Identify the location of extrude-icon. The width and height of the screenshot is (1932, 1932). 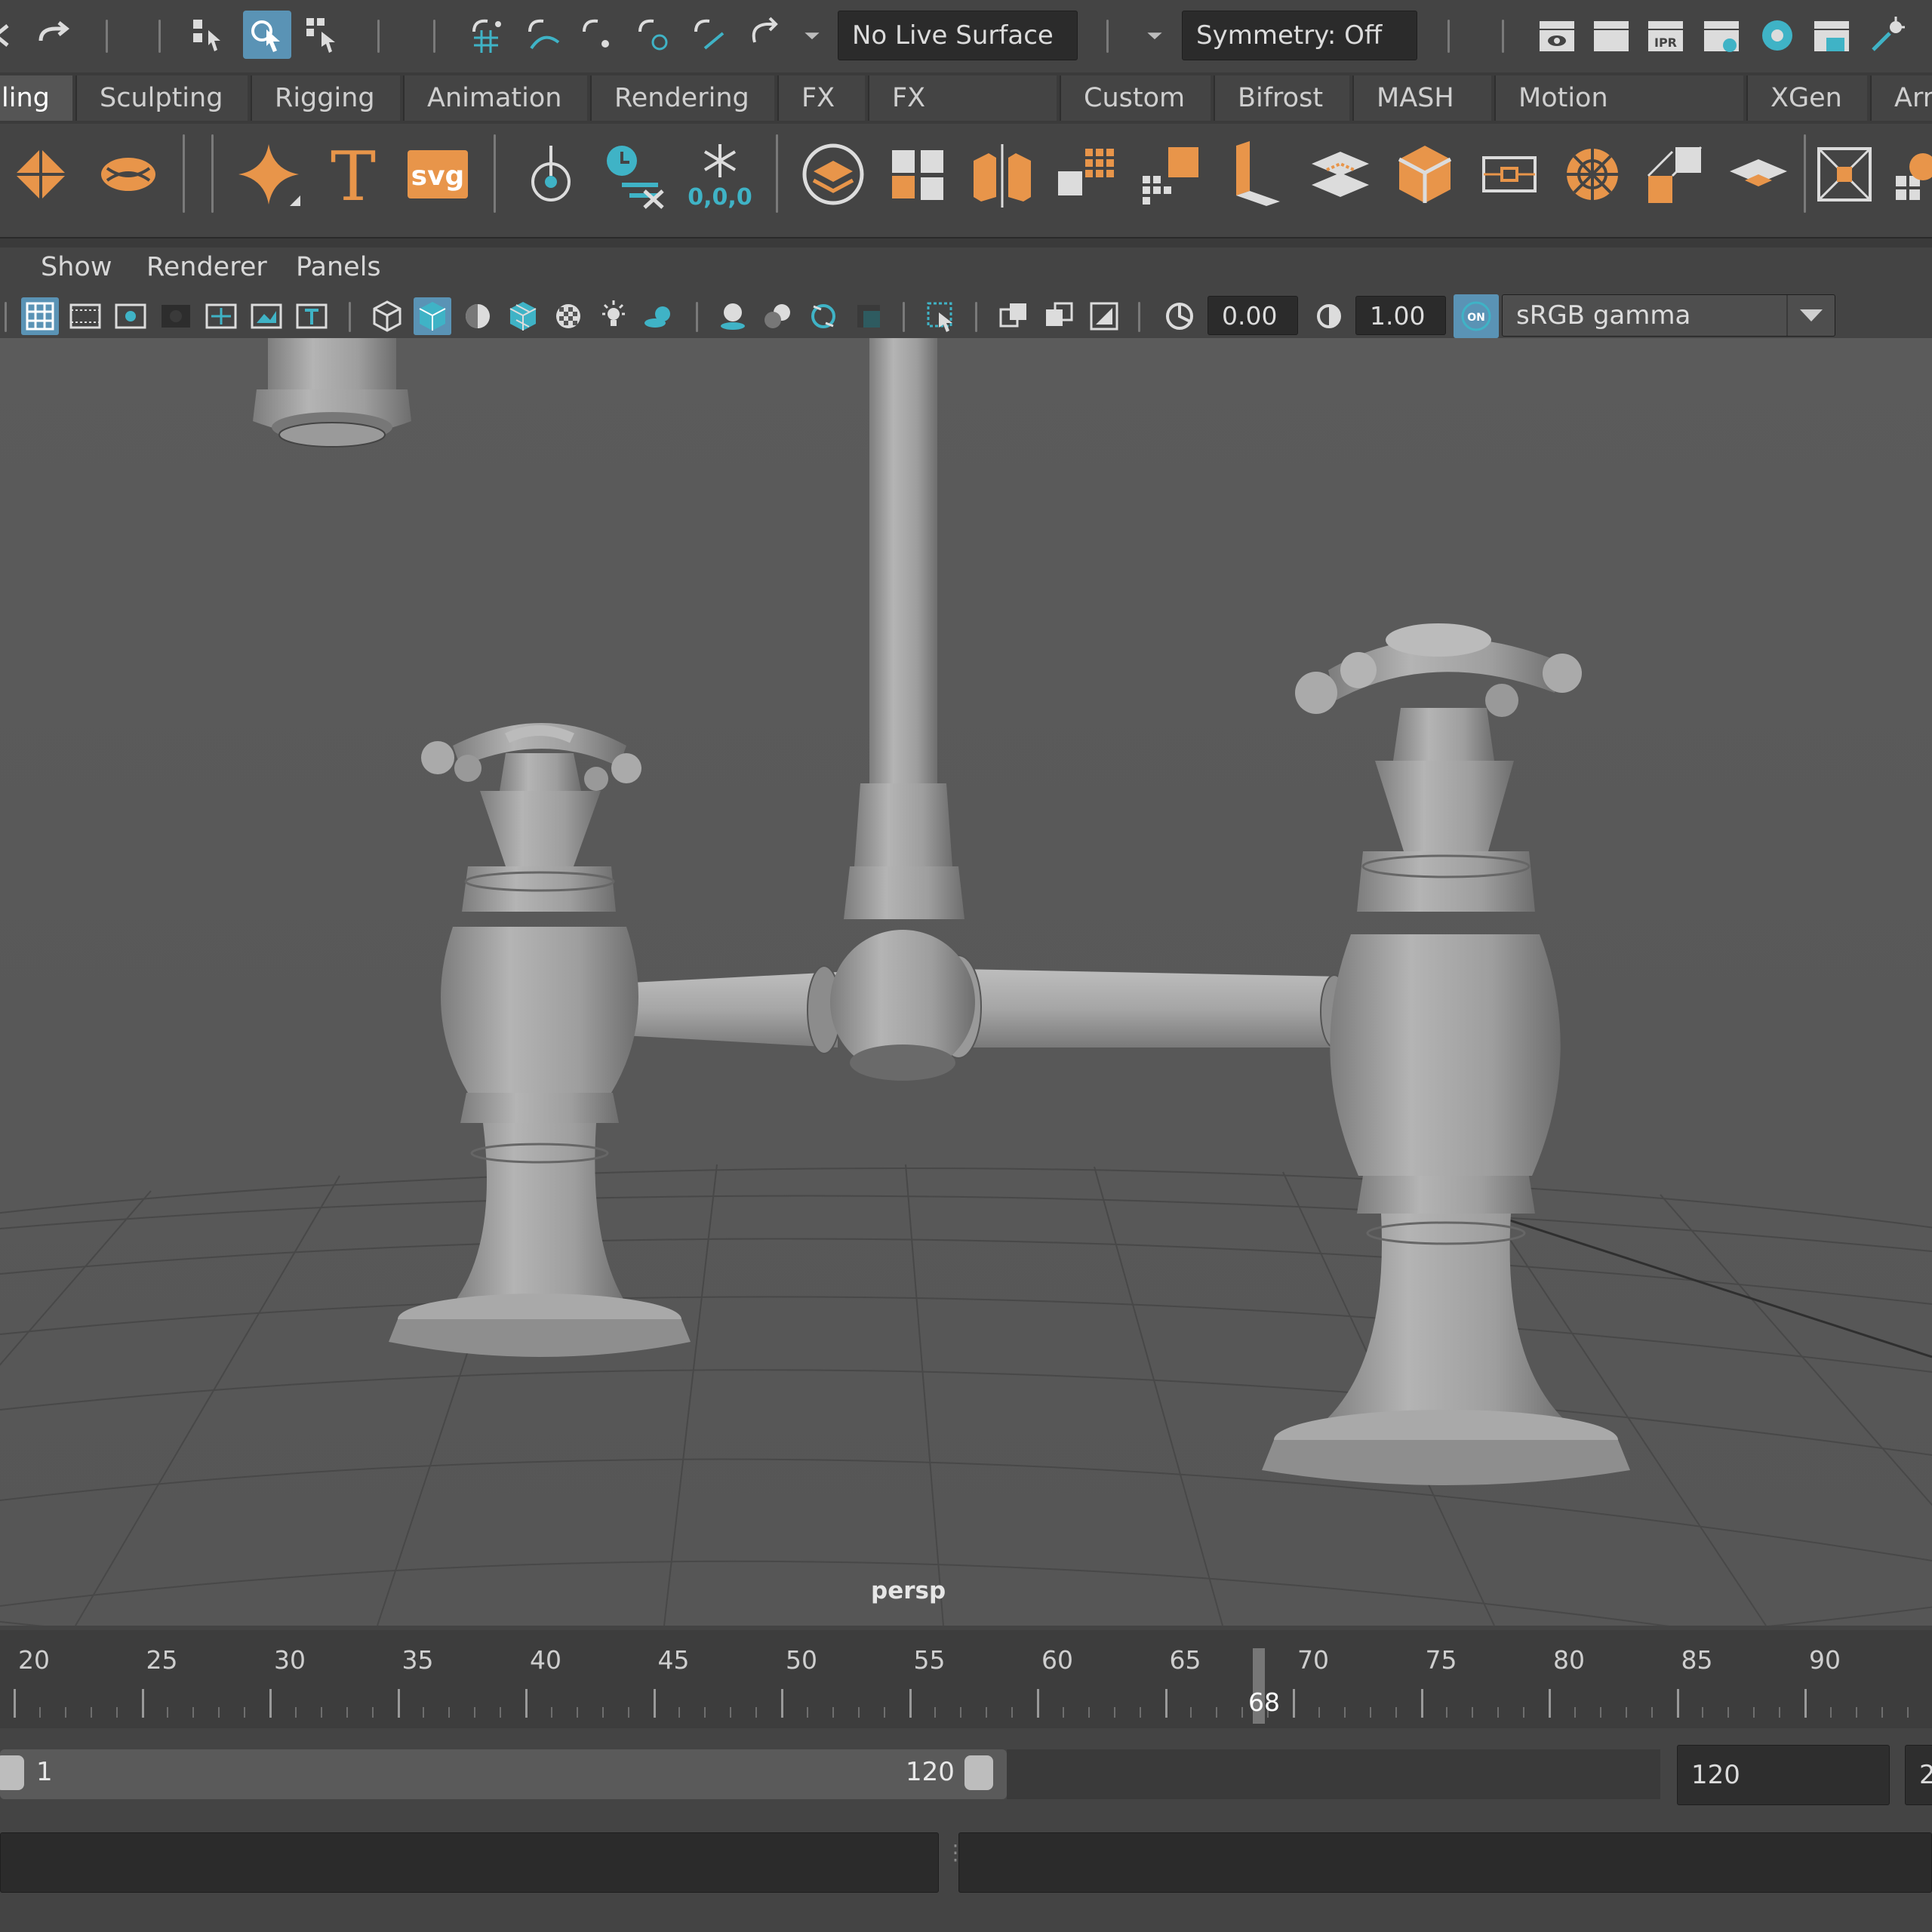
(1256, 174).